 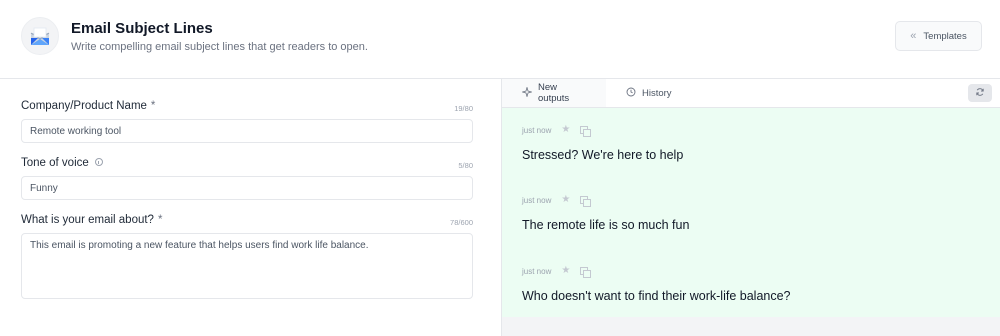 What do you see at coordinates (98, 162) in the screenshot?
I see `info-icon` at bounding box center [98, 162].